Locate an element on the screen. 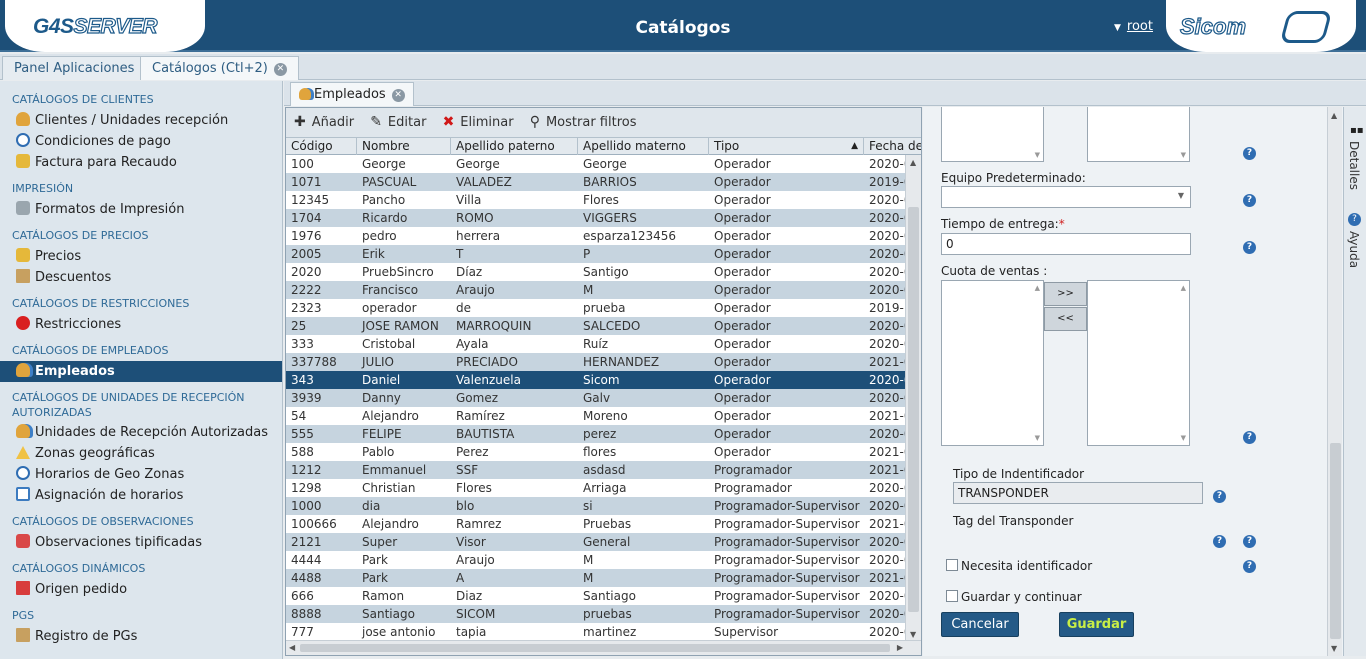  stop-icon is located at coordinates (23, 323).